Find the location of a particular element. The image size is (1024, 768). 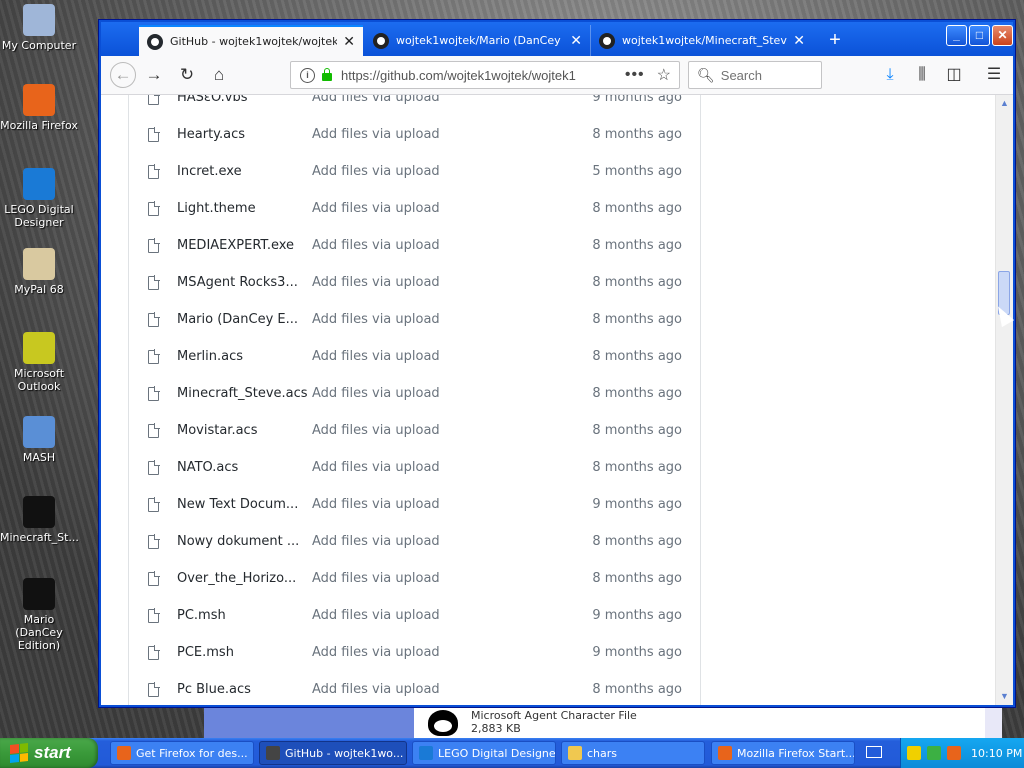

new-tab-button: + is located at coordinates (835, 40).